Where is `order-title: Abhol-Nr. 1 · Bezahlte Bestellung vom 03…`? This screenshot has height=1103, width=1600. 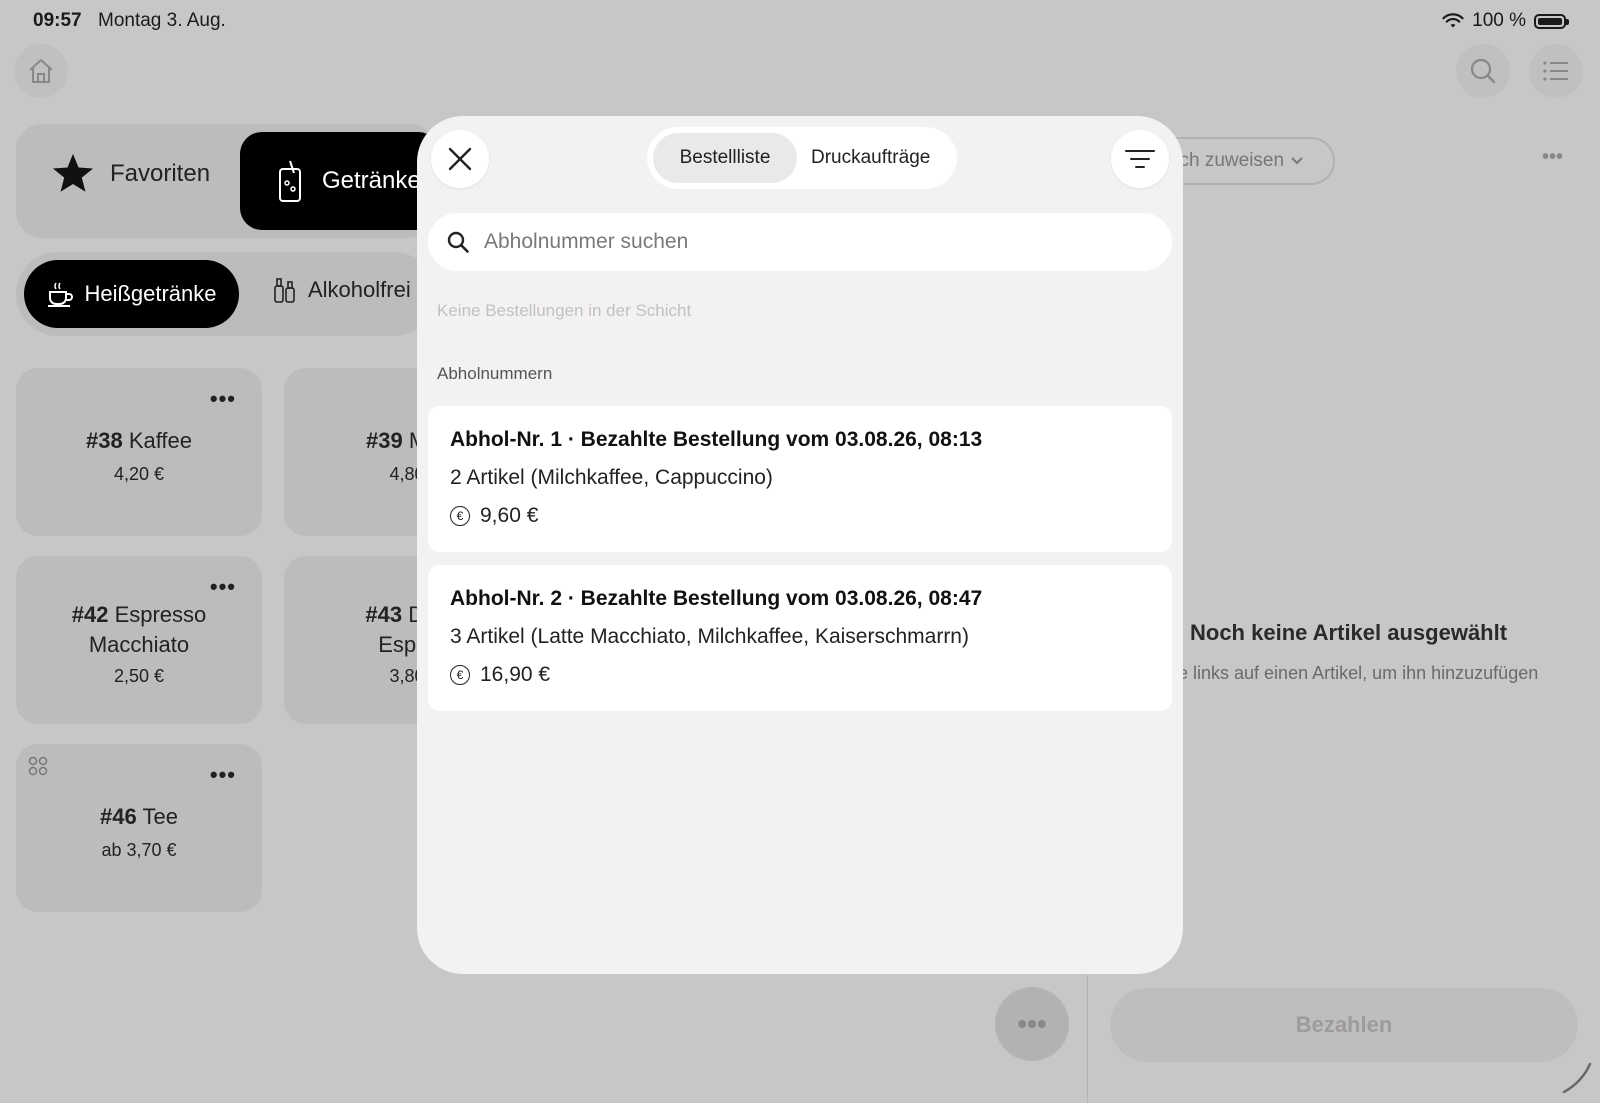 order-title: Abhol-Nr. 1 · Bezahlte Bestellung vom 03… is located at coordinates (716, 439).